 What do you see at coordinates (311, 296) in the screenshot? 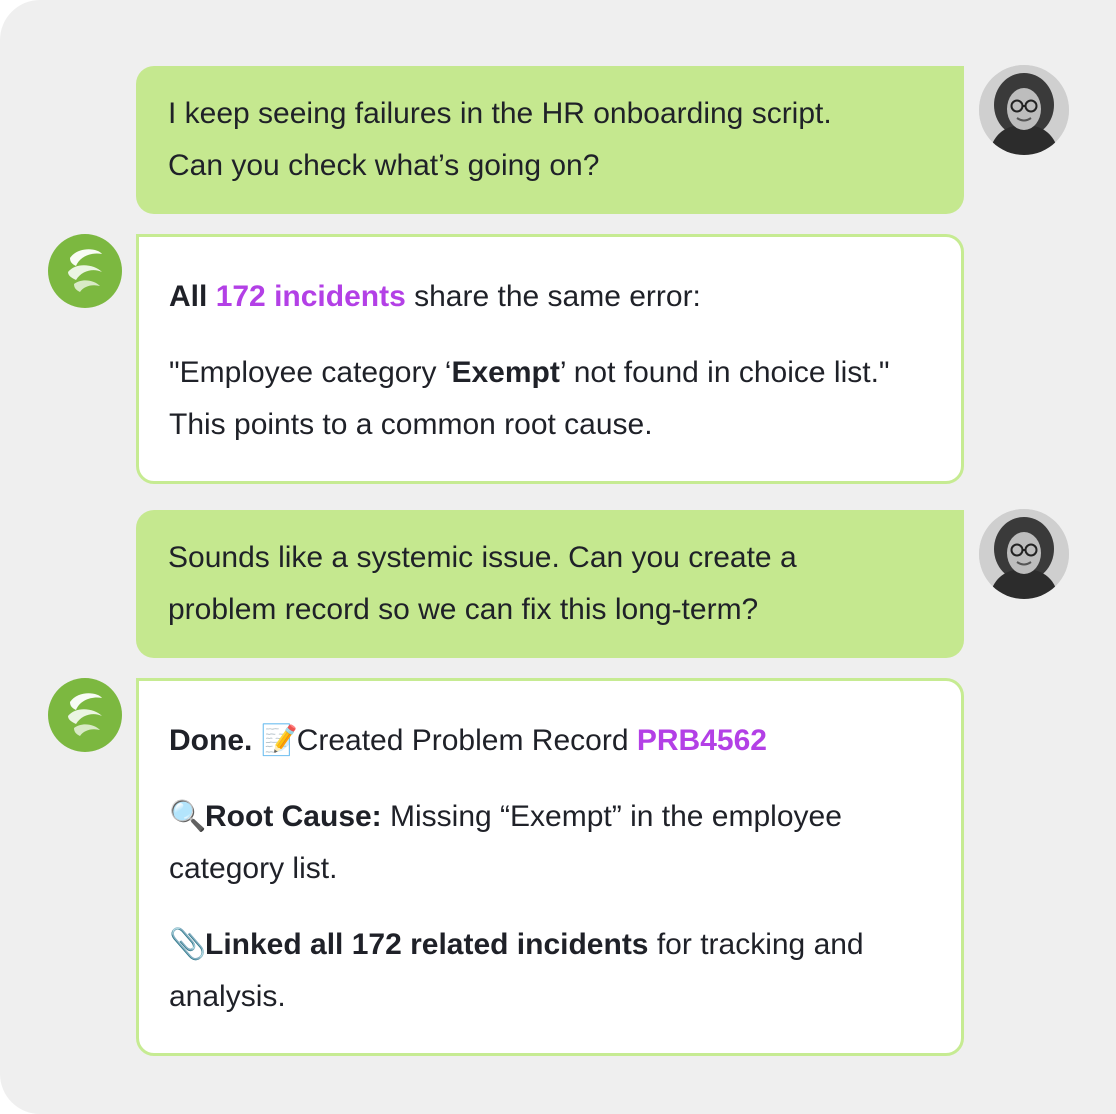
I see `incidents-link: 172 incidents` at bounding box center [311, 296].